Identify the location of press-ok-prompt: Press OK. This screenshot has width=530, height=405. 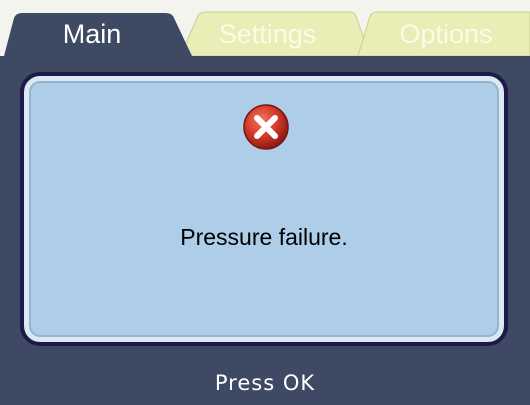
(265, 383).